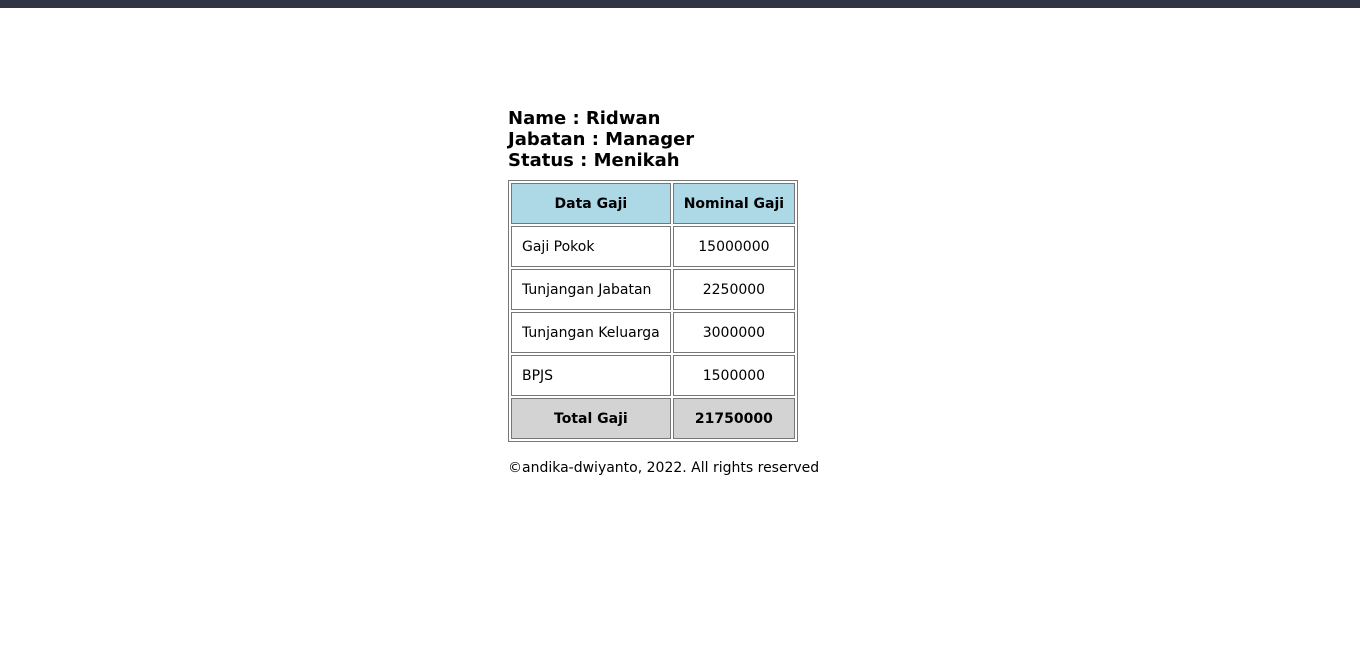 This screenshot has height=647, width=1360. I want to click on table-row: BPJS 1500000, so click(653, 375).